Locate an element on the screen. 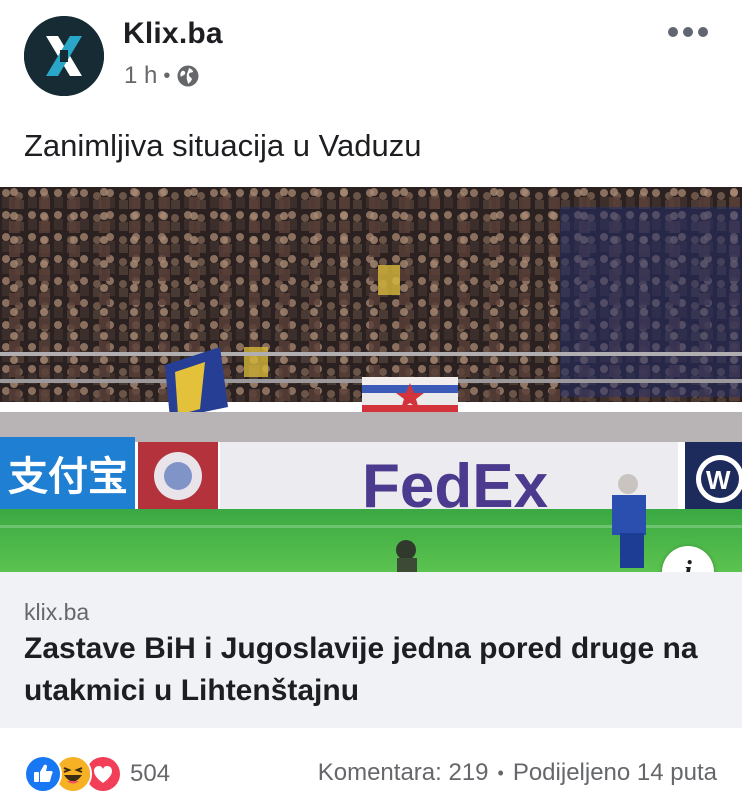 The height and width of the screenshot is (800, 742). globe-icon is located at coordinates (188, 76).